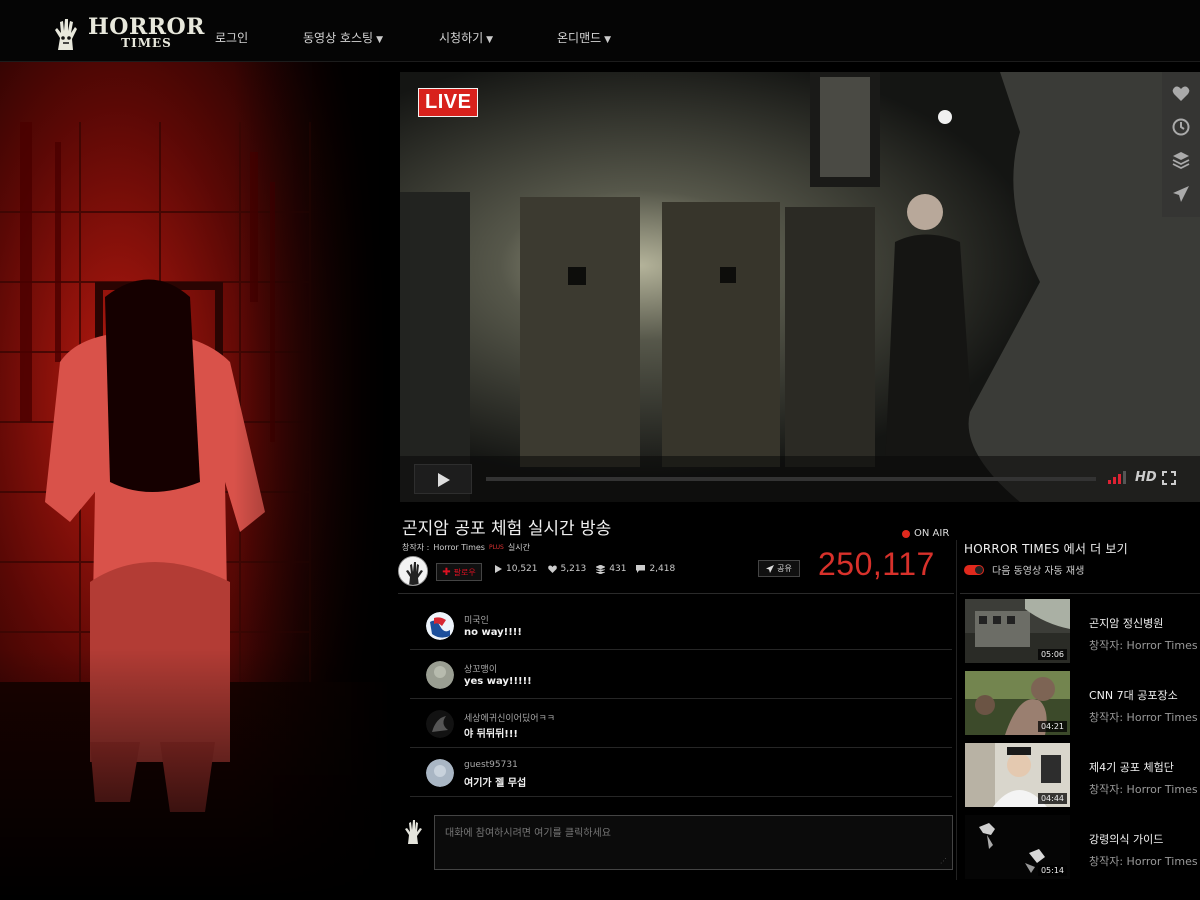 The image size is (1200, 900). I want to click on comments-count: 2,418, so click(662, 569).